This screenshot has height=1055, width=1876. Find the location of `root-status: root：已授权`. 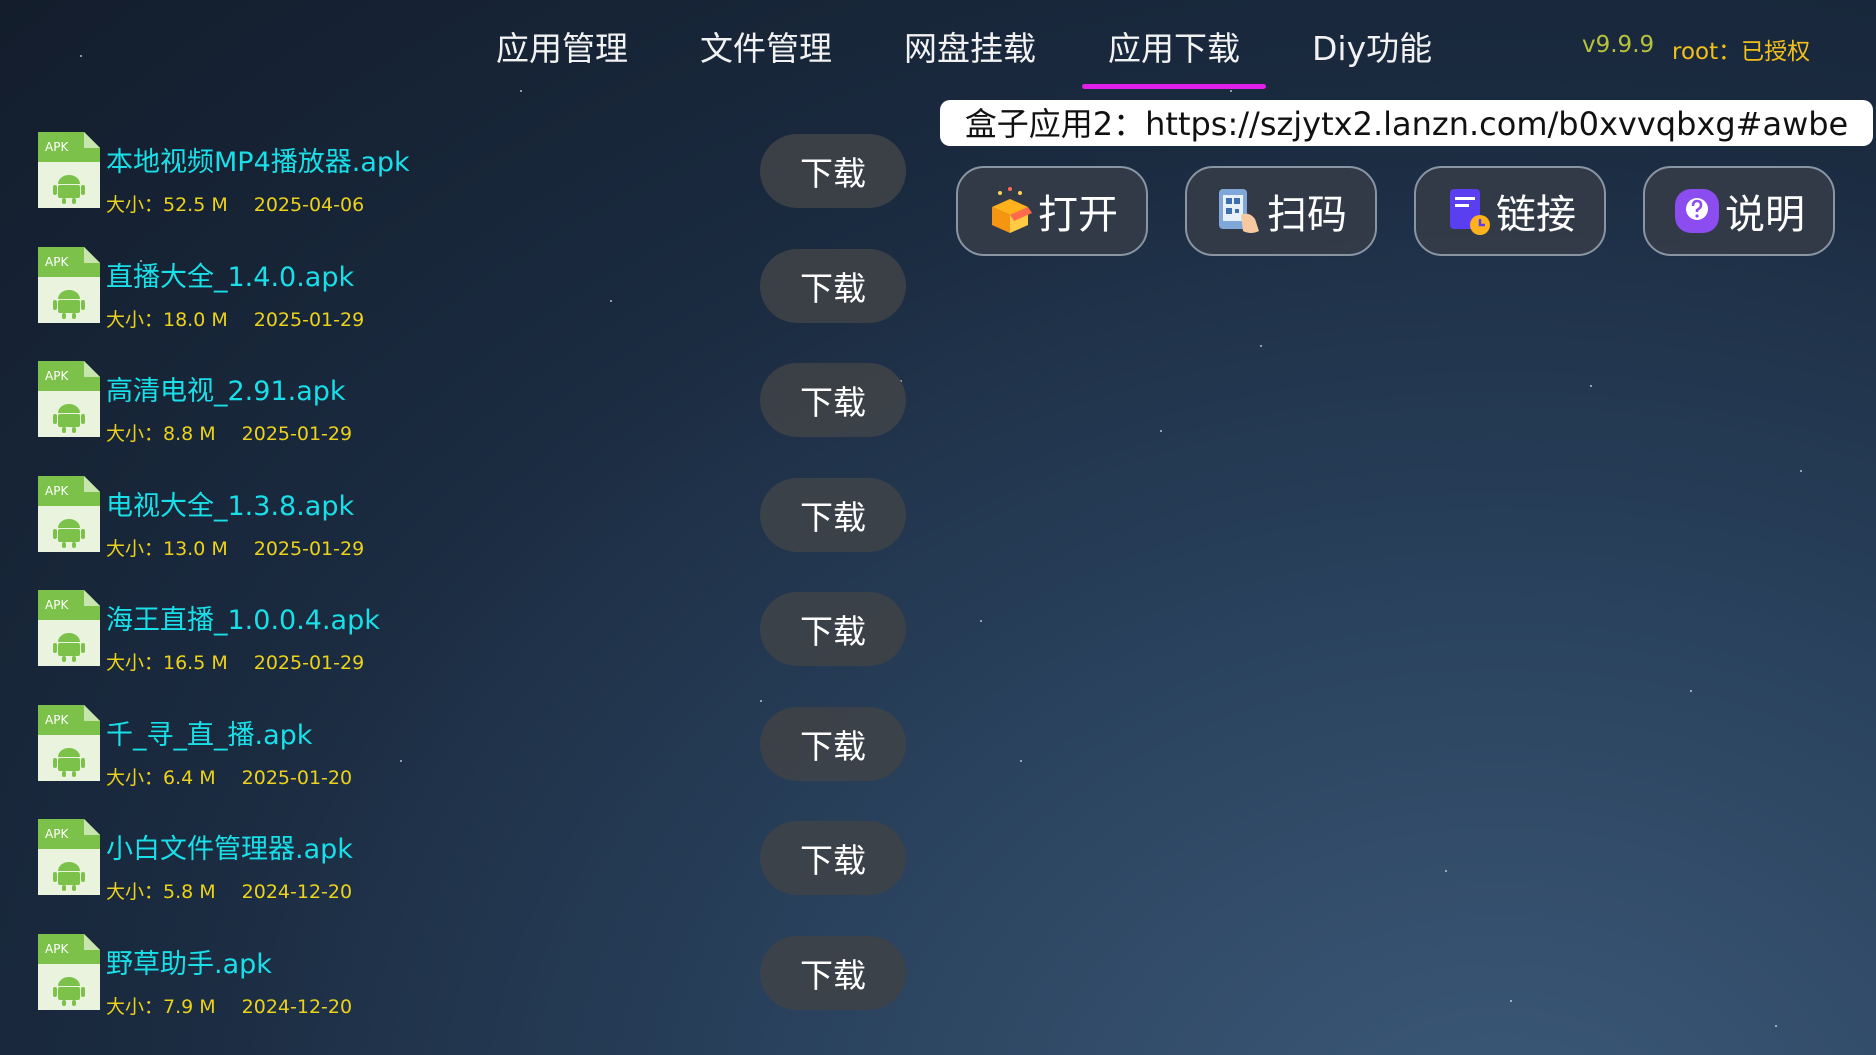

root-status: root：已授权 is located at coordinates (1741, 52).